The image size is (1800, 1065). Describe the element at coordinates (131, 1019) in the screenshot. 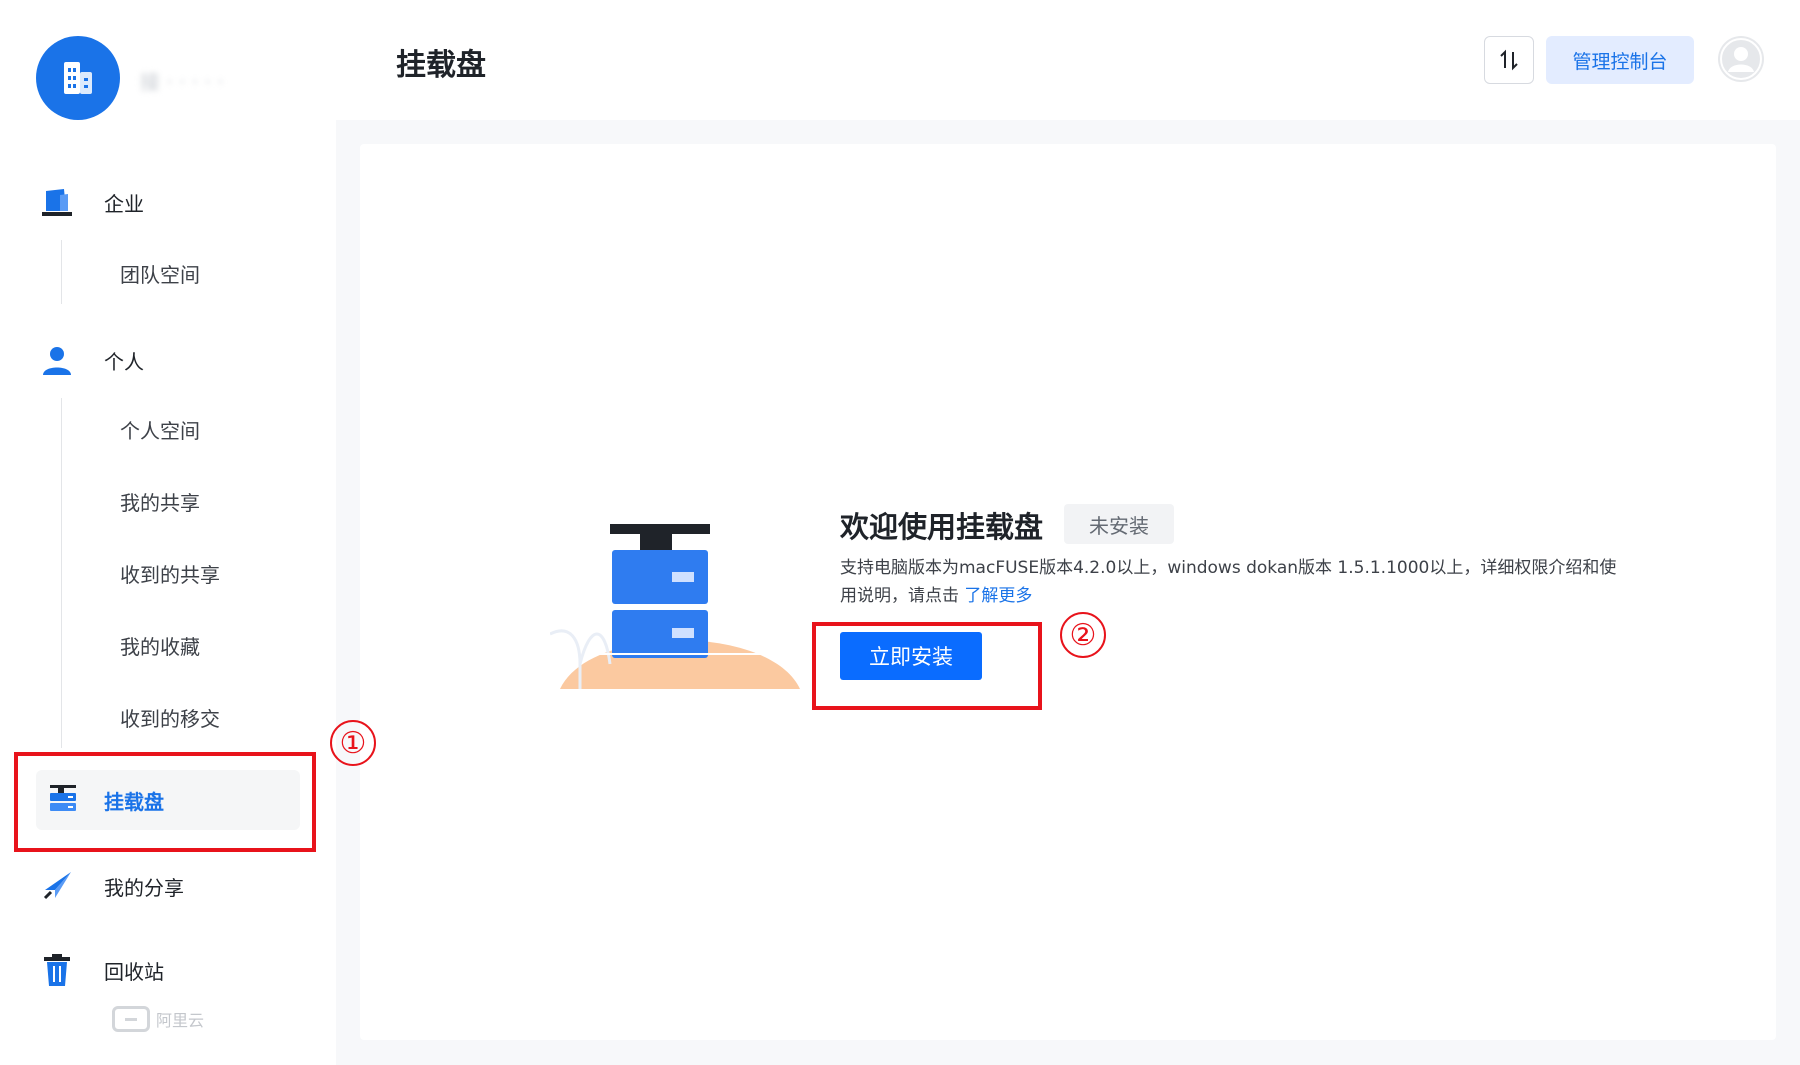

I see `aliyun-logo-icon` at that location.